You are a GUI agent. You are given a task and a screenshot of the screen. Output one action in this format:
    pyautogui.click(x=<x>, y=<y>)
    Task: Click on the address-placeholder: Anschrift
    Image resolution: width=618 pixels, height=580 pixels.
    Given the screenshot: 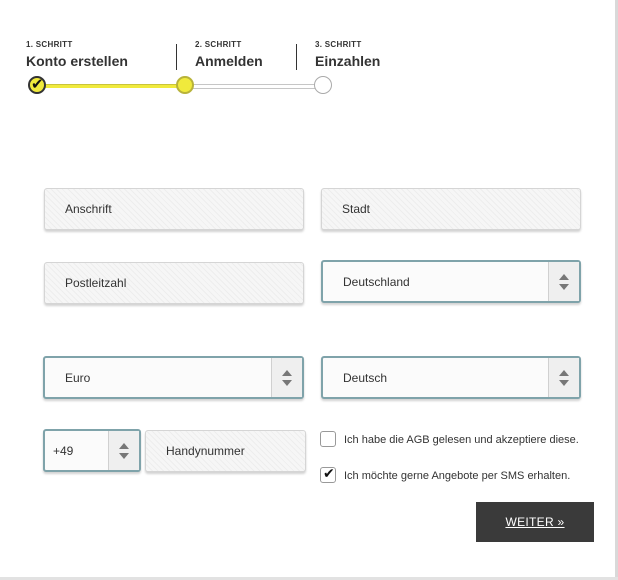 What is the action you would take?
    pyautogui.click(x=88, y=209)
    